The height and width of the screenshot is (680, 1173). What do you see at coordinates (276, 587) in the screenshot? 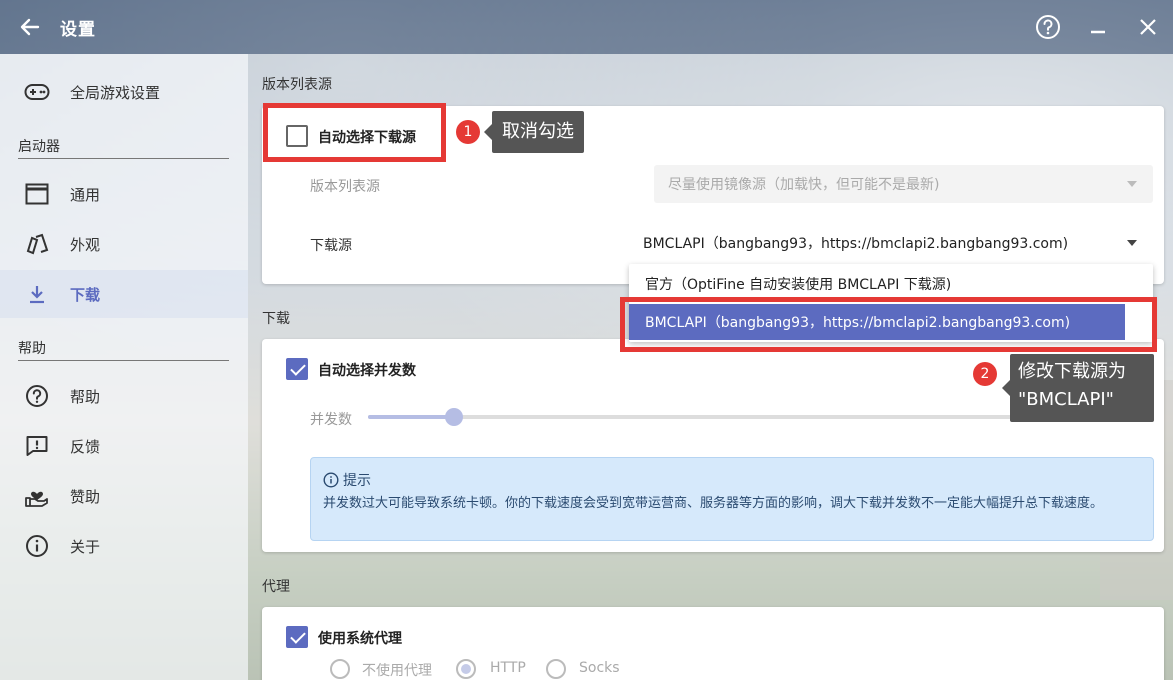
I see `section-title-proxy: 代理` at bounding box center [276, 587].